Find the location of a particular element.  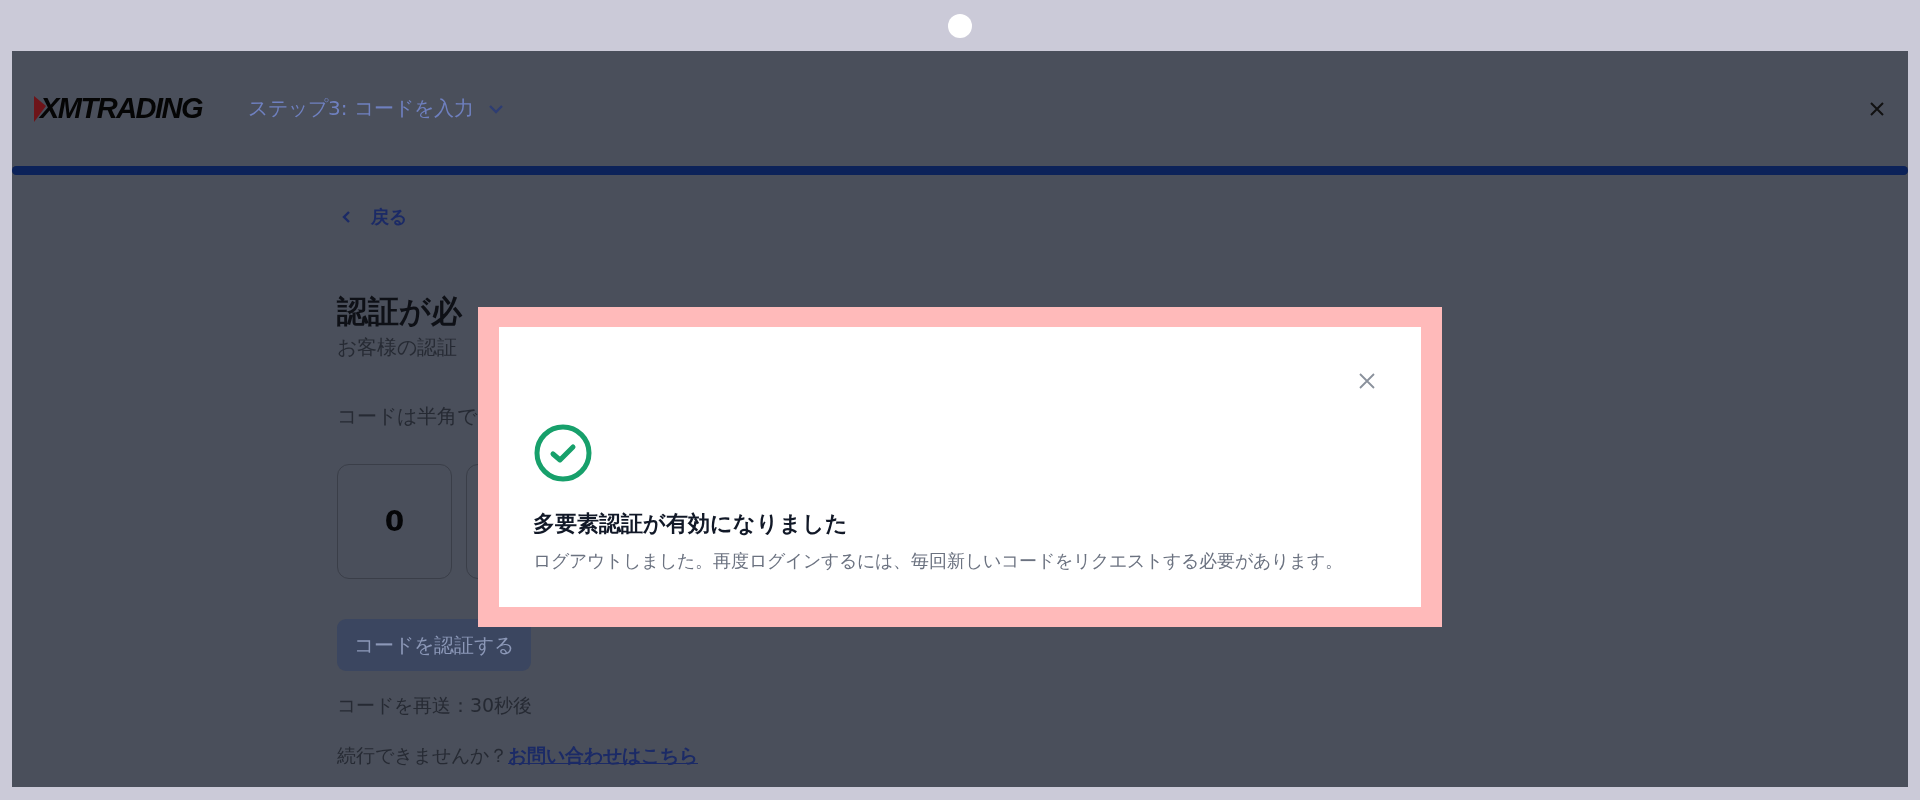

dialog-message: ログアウトしました。再度ログインするには、毎回新しいコードをリクエストする必要があります。 is located at coordinates (938, 561).